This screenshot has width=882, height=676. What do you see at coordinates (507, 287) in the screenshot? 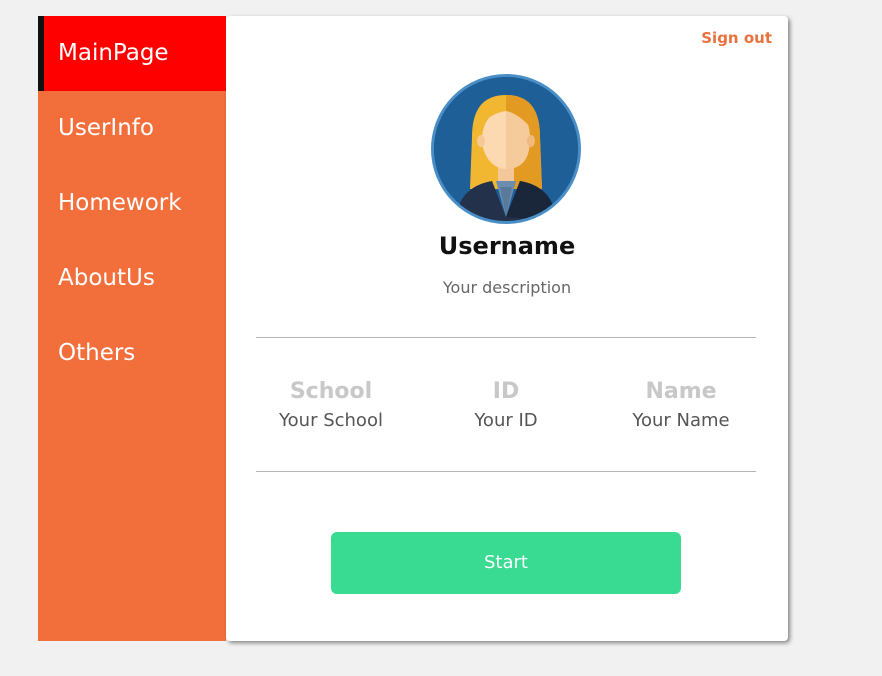
I see `user-description: Your description` at bounding box center [507, 287].